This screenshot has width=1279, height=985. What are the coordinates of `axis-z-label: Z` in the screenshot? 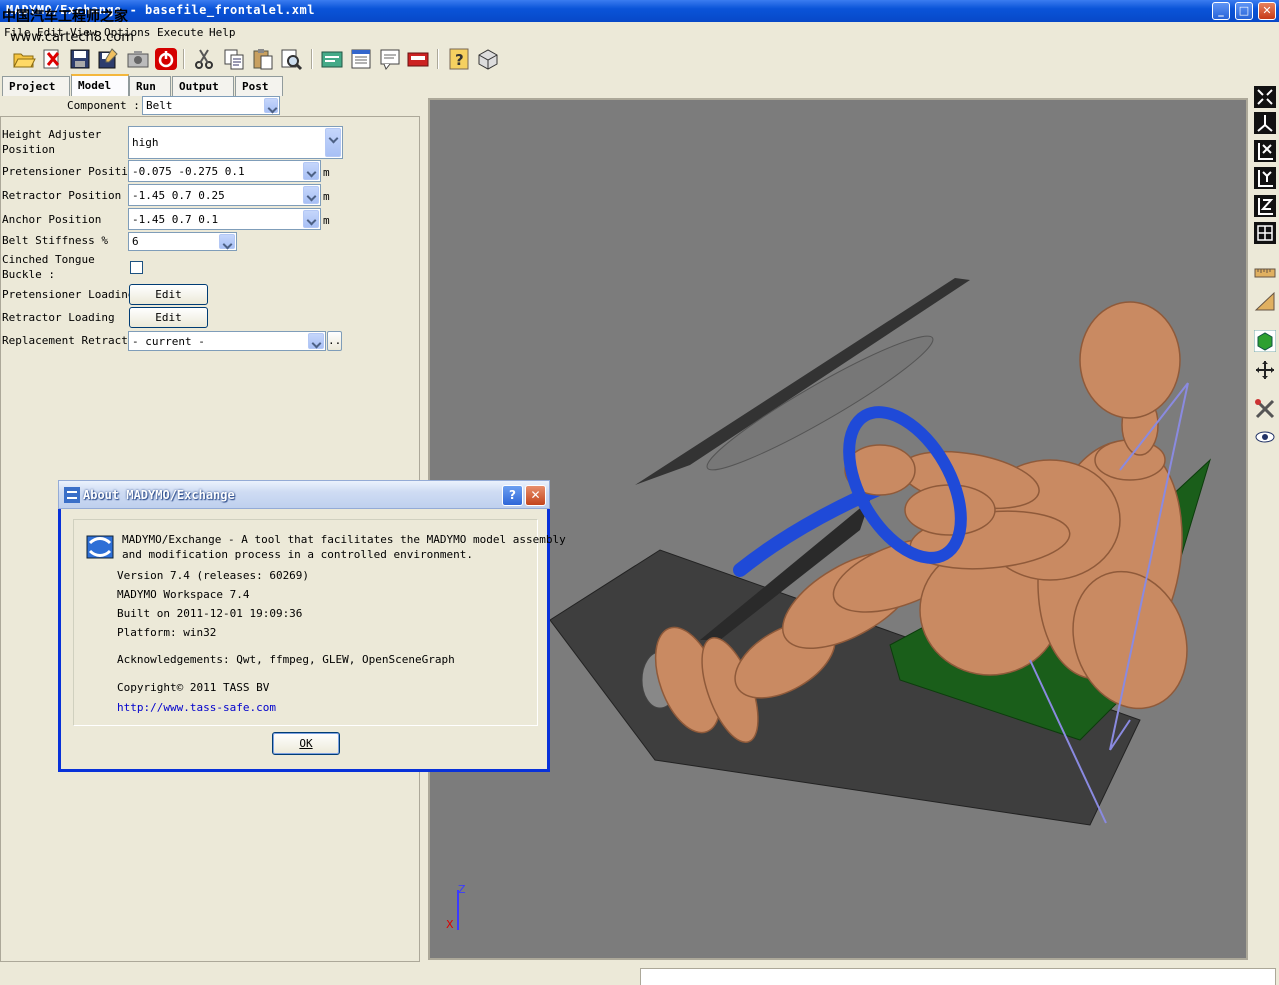 It's located at (462, 889).